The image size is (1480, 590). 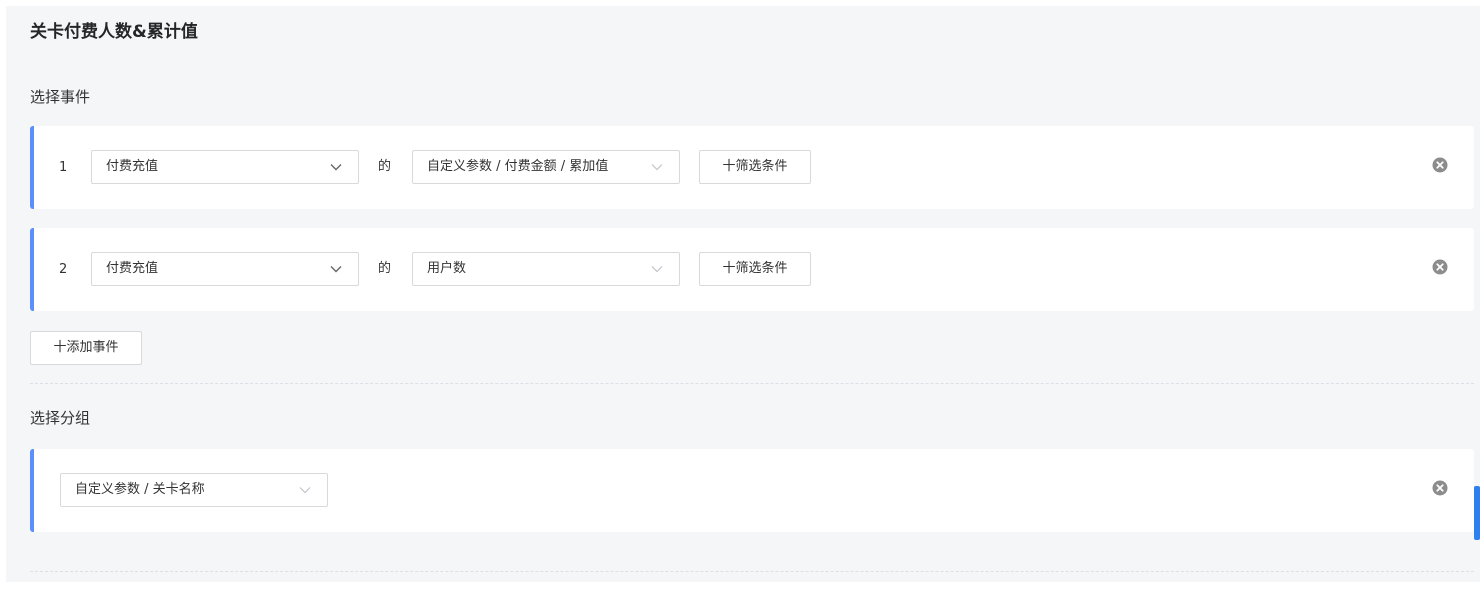 I want to click on event-row-1: 1 付费充值 的 自定义参数 / 付费金额 / 累加值 十筛选条件, so click(x=752, y=167).